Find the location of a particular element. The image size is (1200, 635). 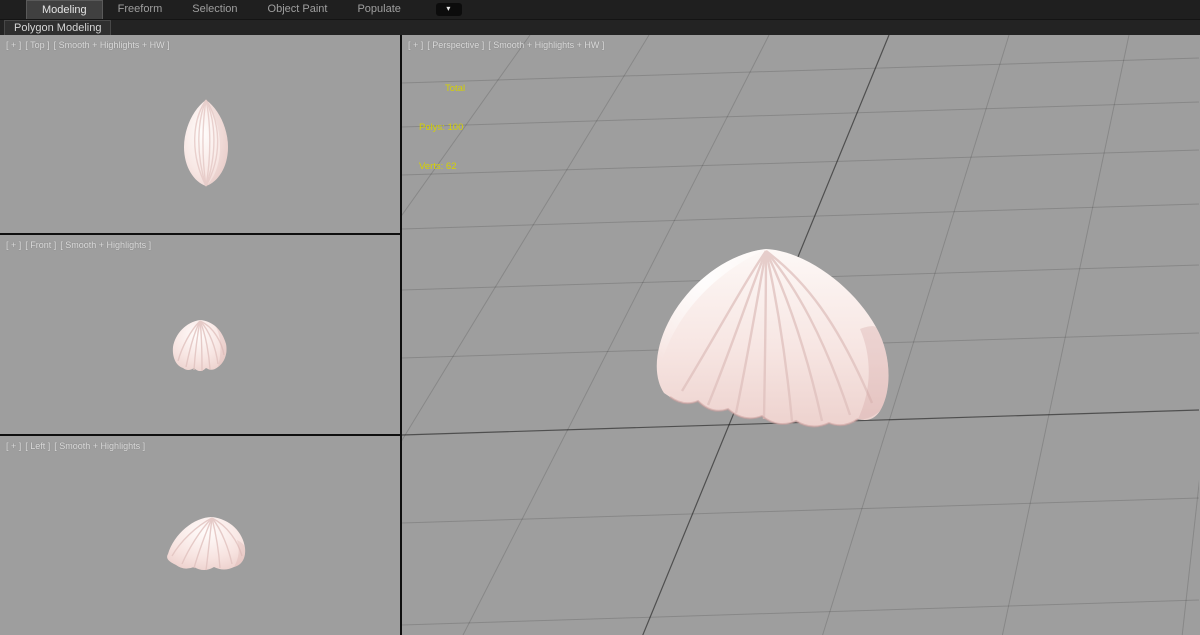

viewport-pov-menu: [ Front ] is located at coordinates (40, 245).